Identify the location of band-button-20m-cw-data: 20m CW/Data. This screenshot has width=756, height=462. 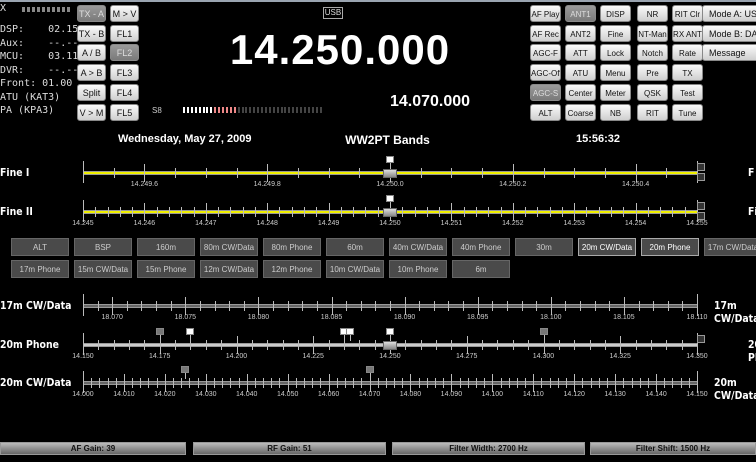
(607, 247).